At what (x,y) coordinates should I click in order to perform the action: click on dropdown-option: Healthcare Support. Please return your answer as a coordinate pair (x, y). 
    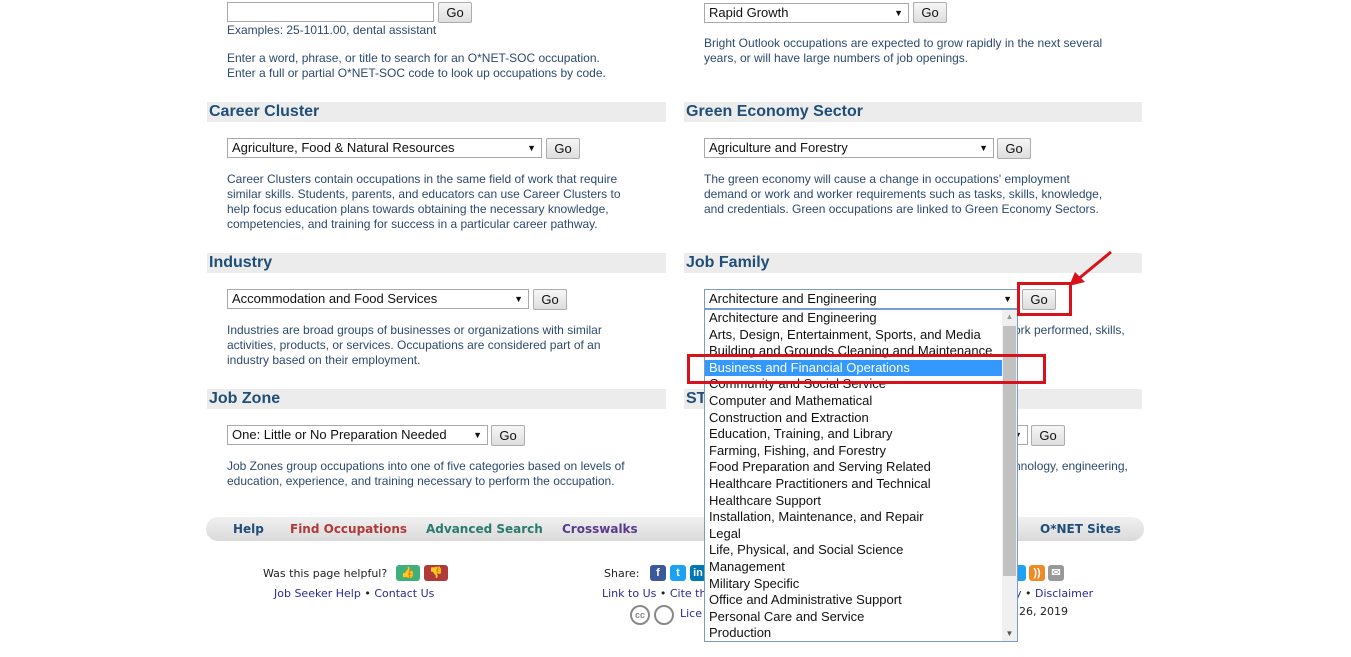
    Looking at the image, I should click on (853, 501).